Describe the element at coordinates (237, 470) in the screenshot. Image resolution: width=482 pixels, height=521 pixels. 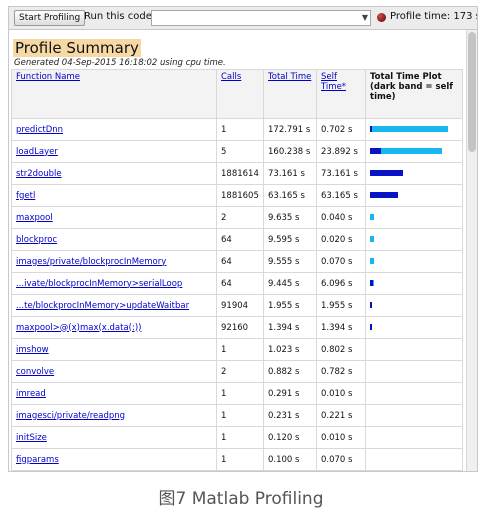
I see `table-row: squeeze23040.100 s0.100 s` at that location.